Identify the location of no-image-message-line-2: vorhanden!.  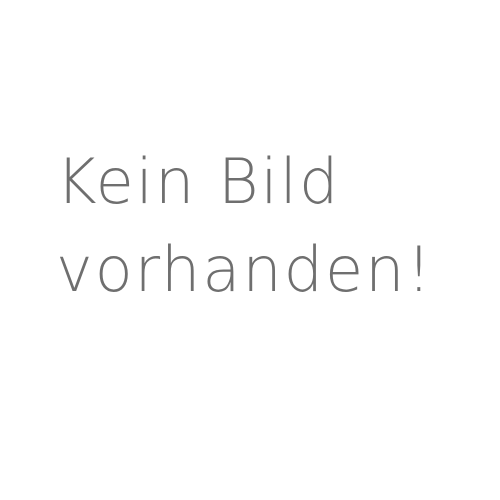
(245, 269).